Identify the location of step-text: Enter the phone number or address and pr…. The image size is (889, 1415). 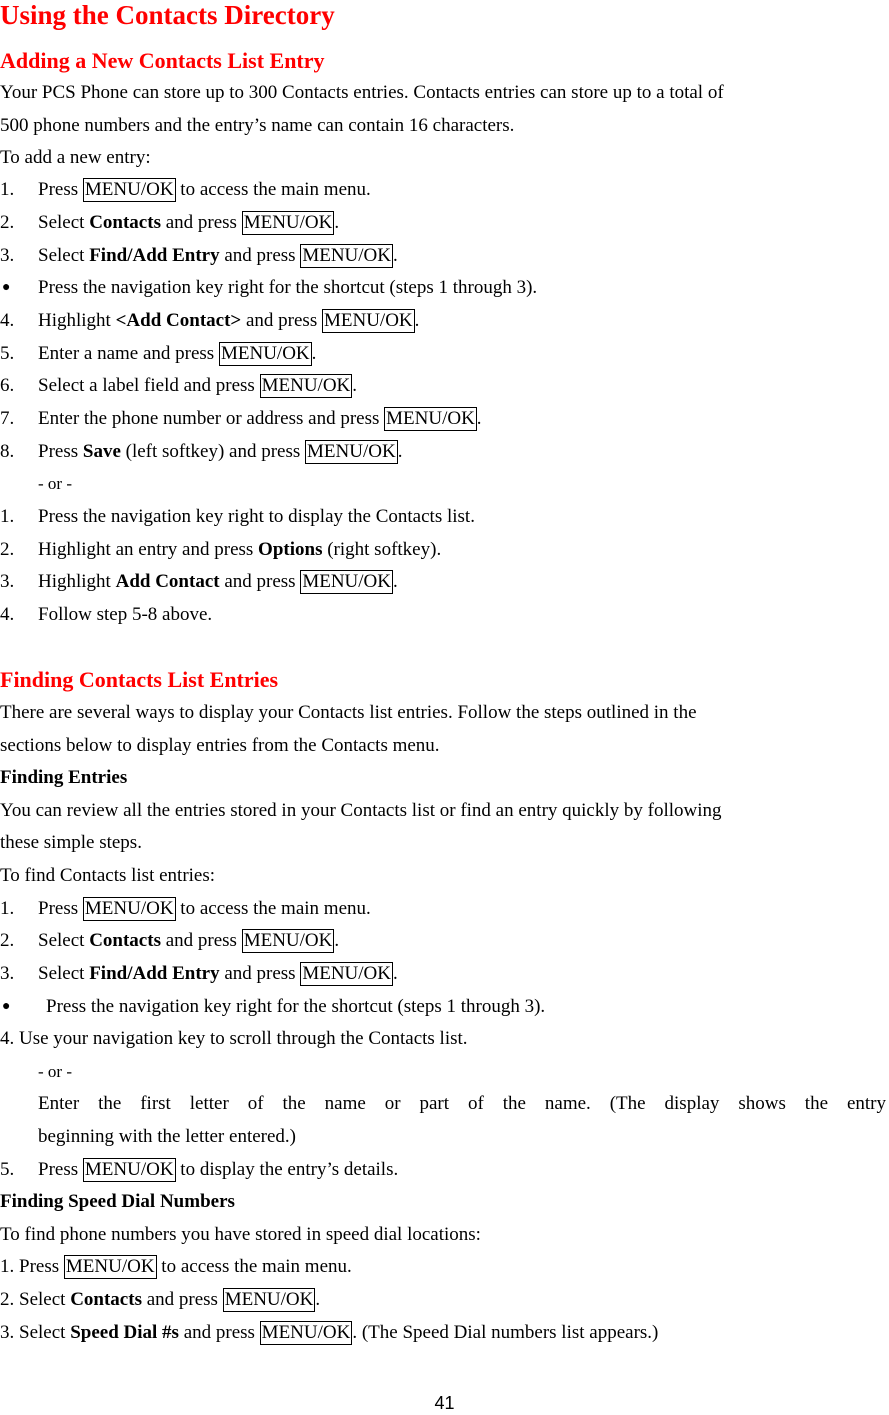
(211, 418).